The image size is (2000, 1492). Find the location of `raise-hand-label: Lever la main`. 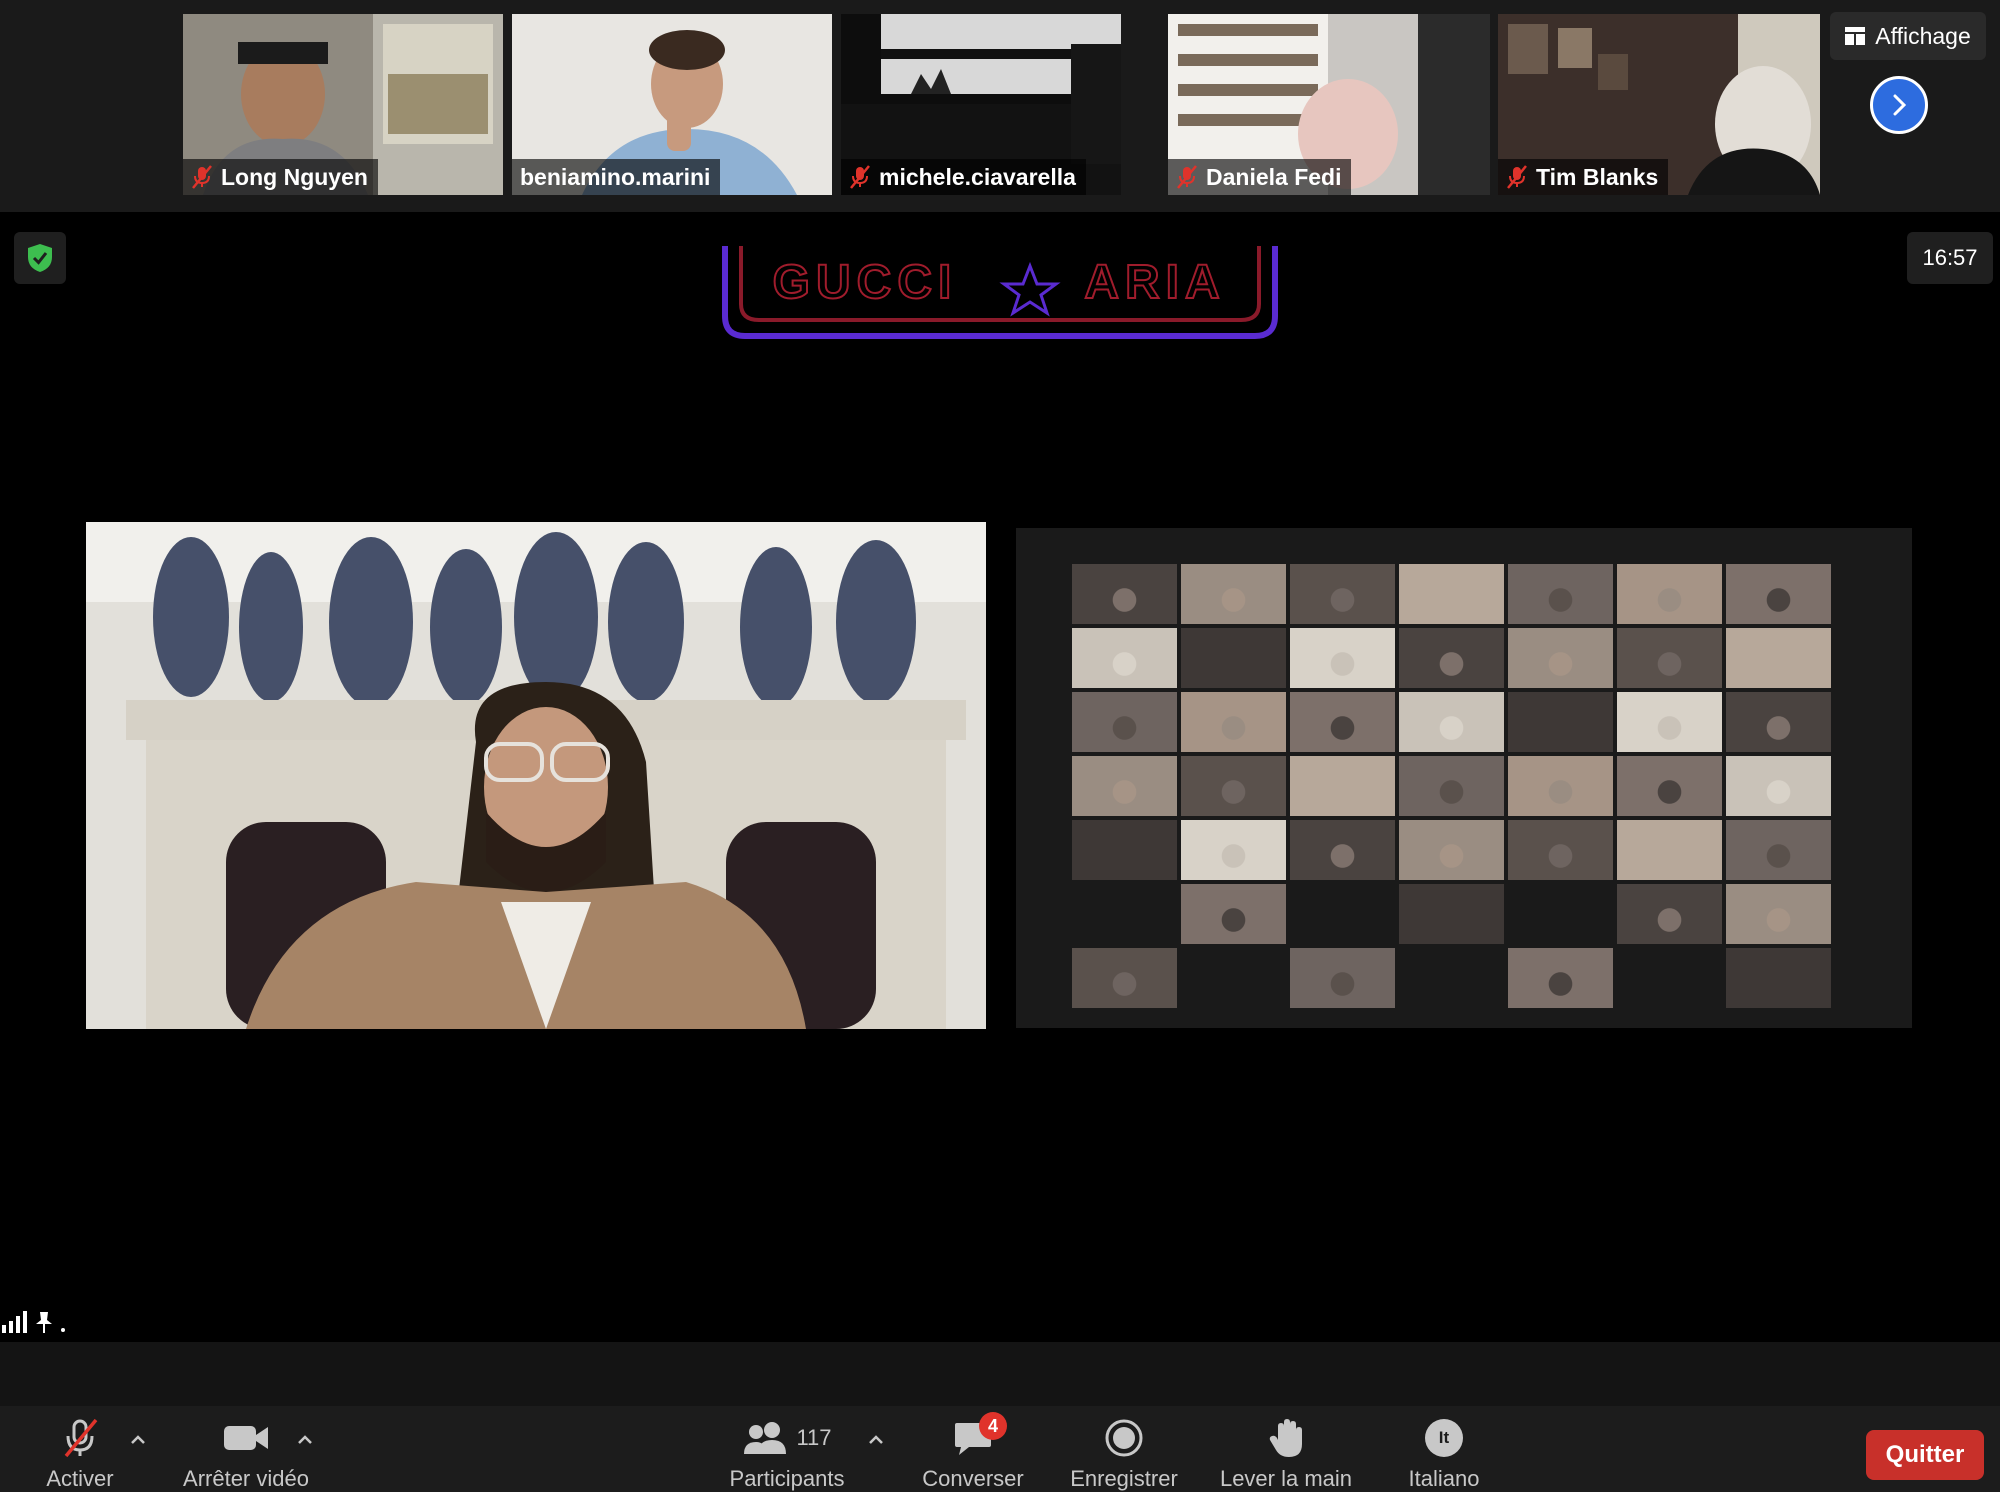

raise-hand-label: Lever la main is located at coordinates (1286, 1478).